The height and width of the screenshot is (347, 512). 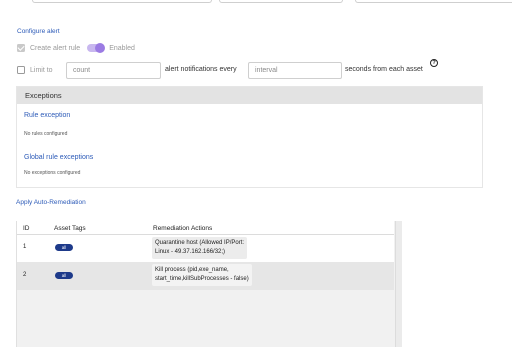 I want to click on notifications-label: alert notifications every, so click(x=201, y=69).